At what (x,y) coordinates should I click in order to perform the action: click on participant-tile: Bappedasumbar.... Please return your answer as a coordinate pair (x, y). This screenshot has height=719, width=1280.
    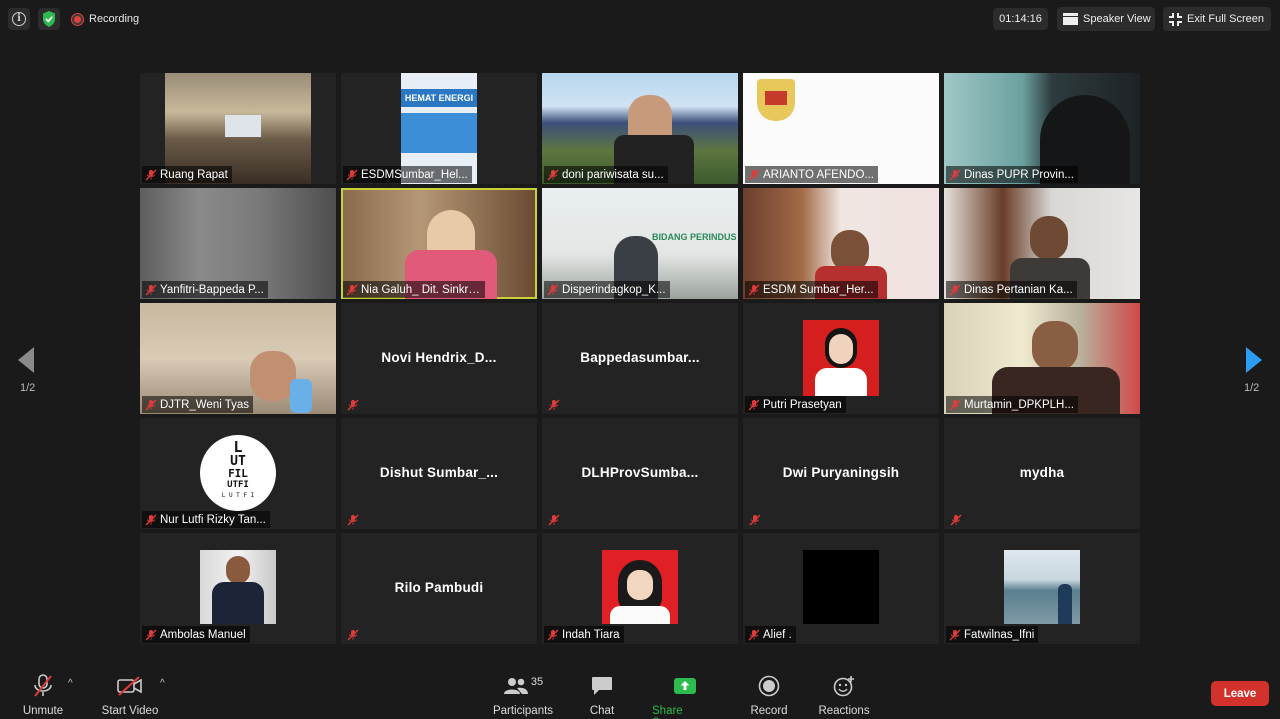
    Looking at the image, I should click on (640, 358).